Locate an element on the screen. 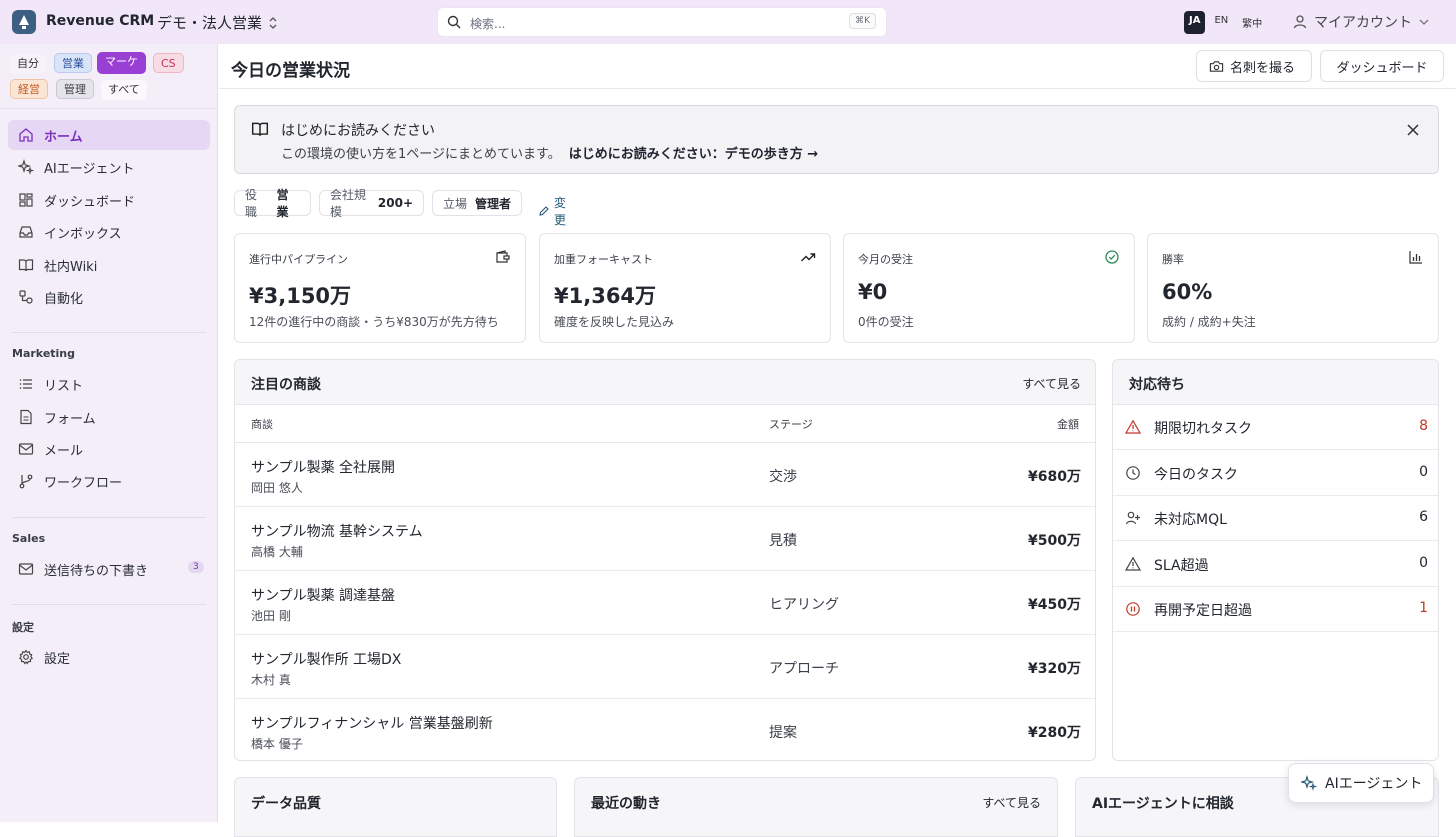 Image resolution: width=1456 pixels, height=837 pixels. deal-stage: 提案 is located at coordinates (783, 733).